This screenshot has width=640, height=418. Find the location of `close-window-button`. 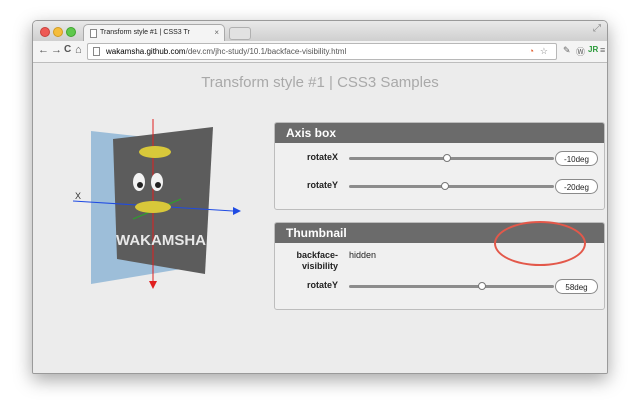

close-window-button is located at coordinates (45, 32).